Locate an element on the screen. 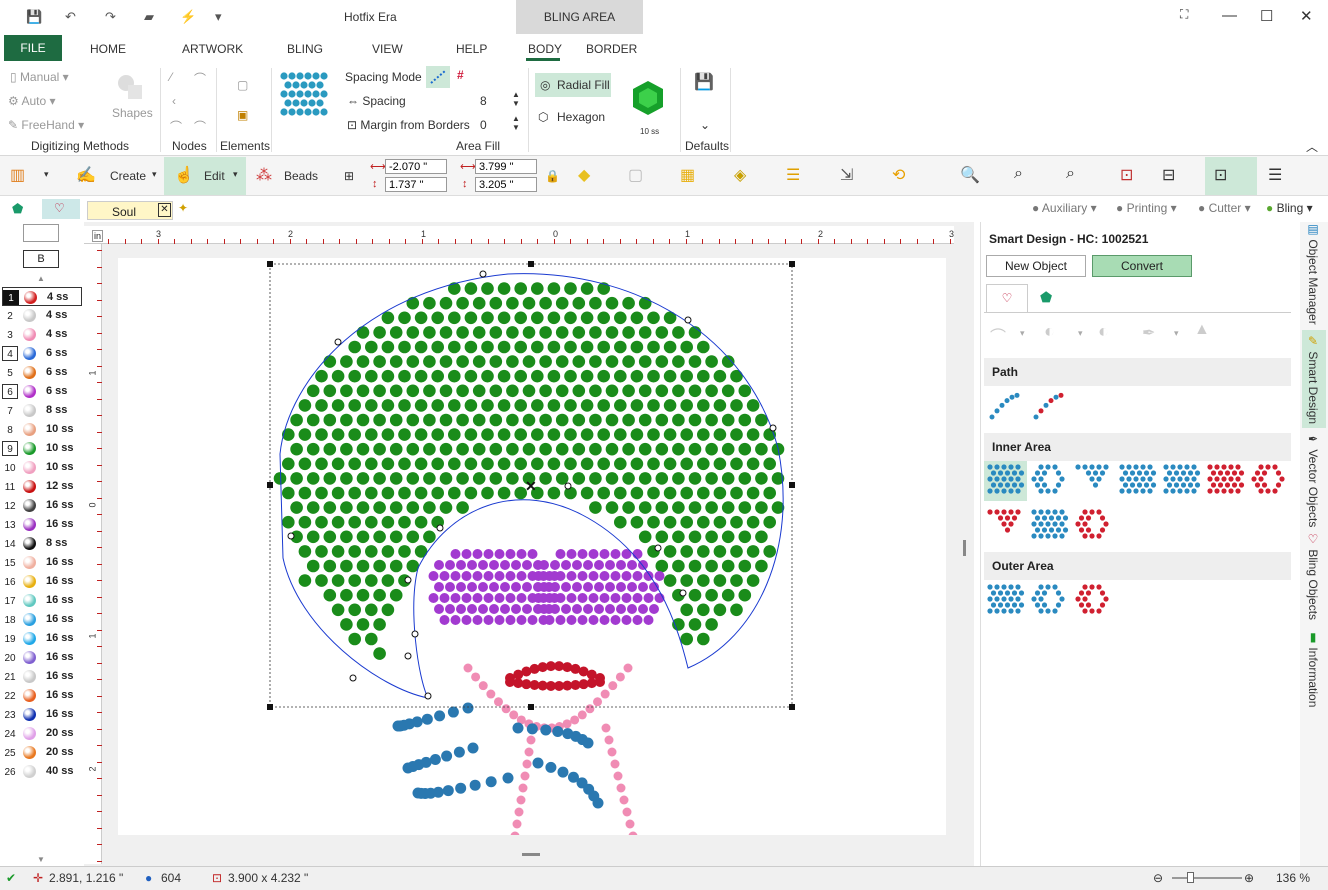 The width and height of the screenshot is (1328, 890). stone-row: 16 16 ss is located at coordinates (42, 581).